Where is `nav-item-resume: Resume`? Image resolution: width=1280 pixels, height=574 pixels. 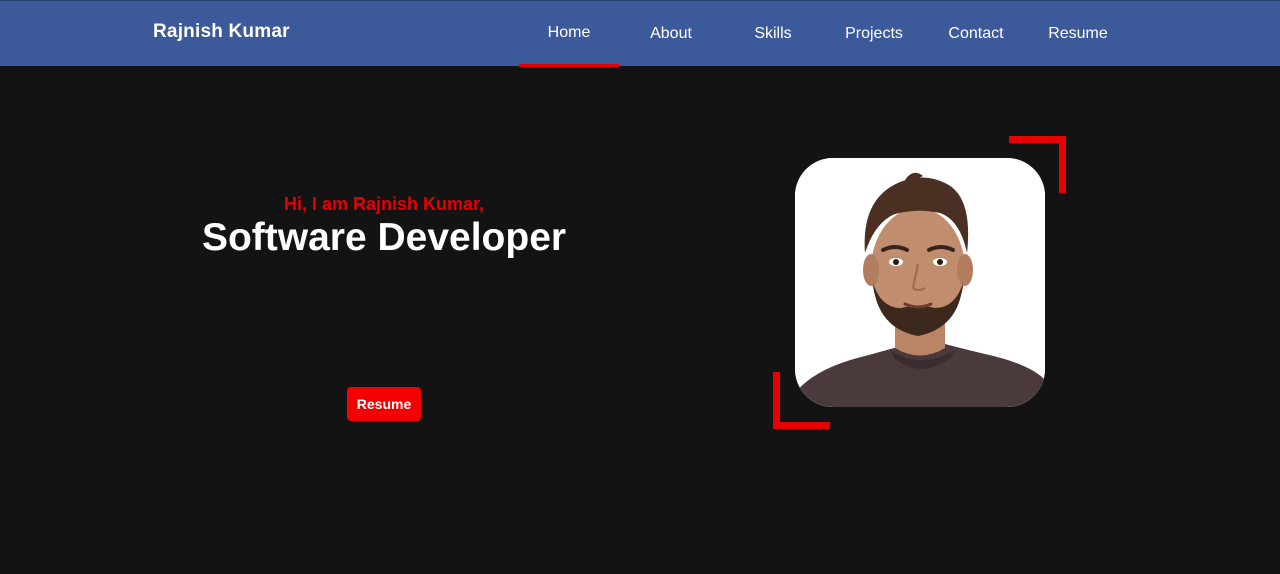 nav-item-resume: Resume is located at coordinates (1078, 34).